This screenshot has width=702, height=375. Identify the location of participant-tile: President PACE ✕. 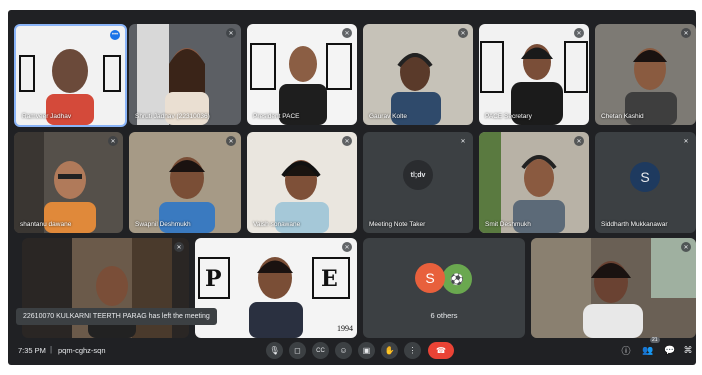
(302, 74).